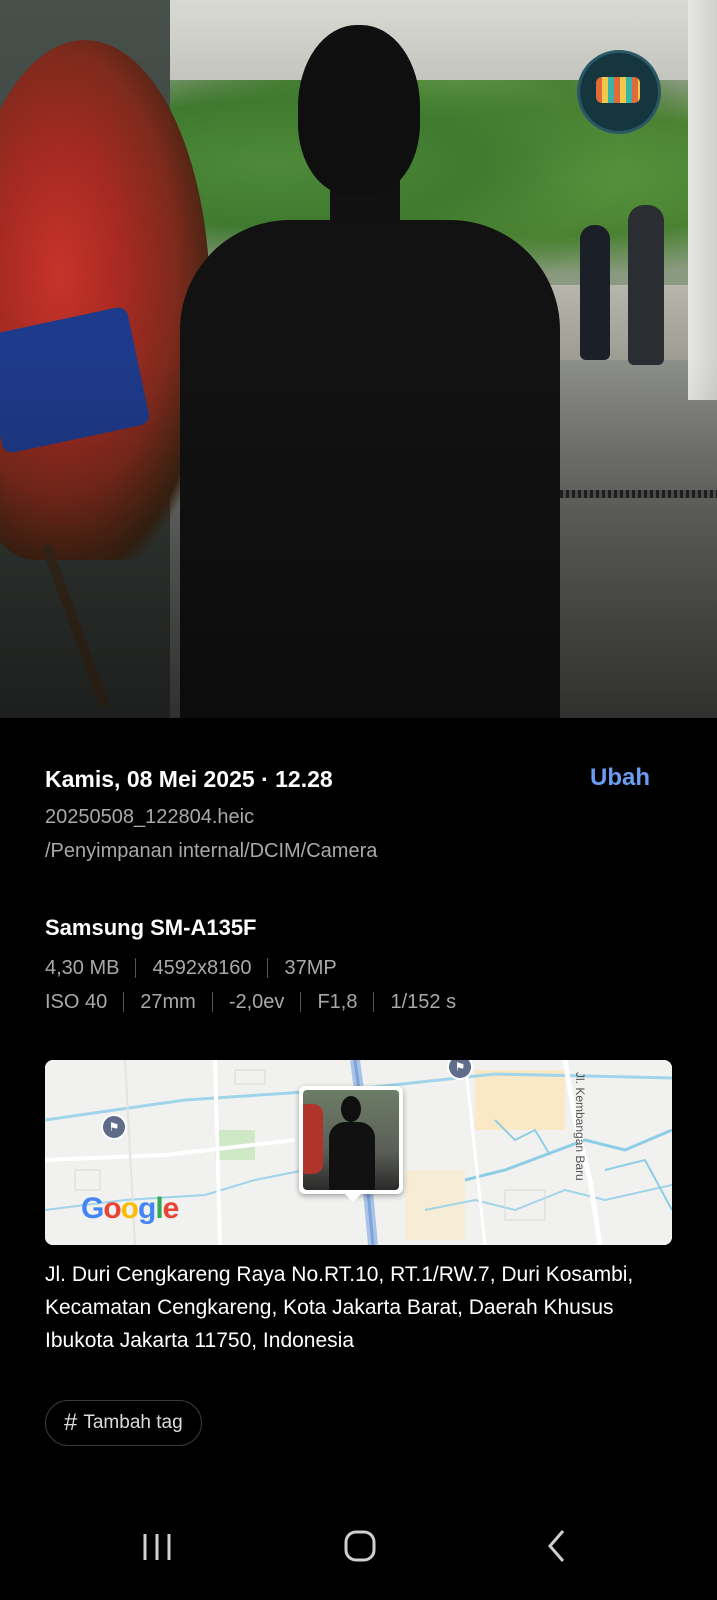  Describe the element at coordinates (360, 1546) in the screenshot. I see `home-icon` at that location.